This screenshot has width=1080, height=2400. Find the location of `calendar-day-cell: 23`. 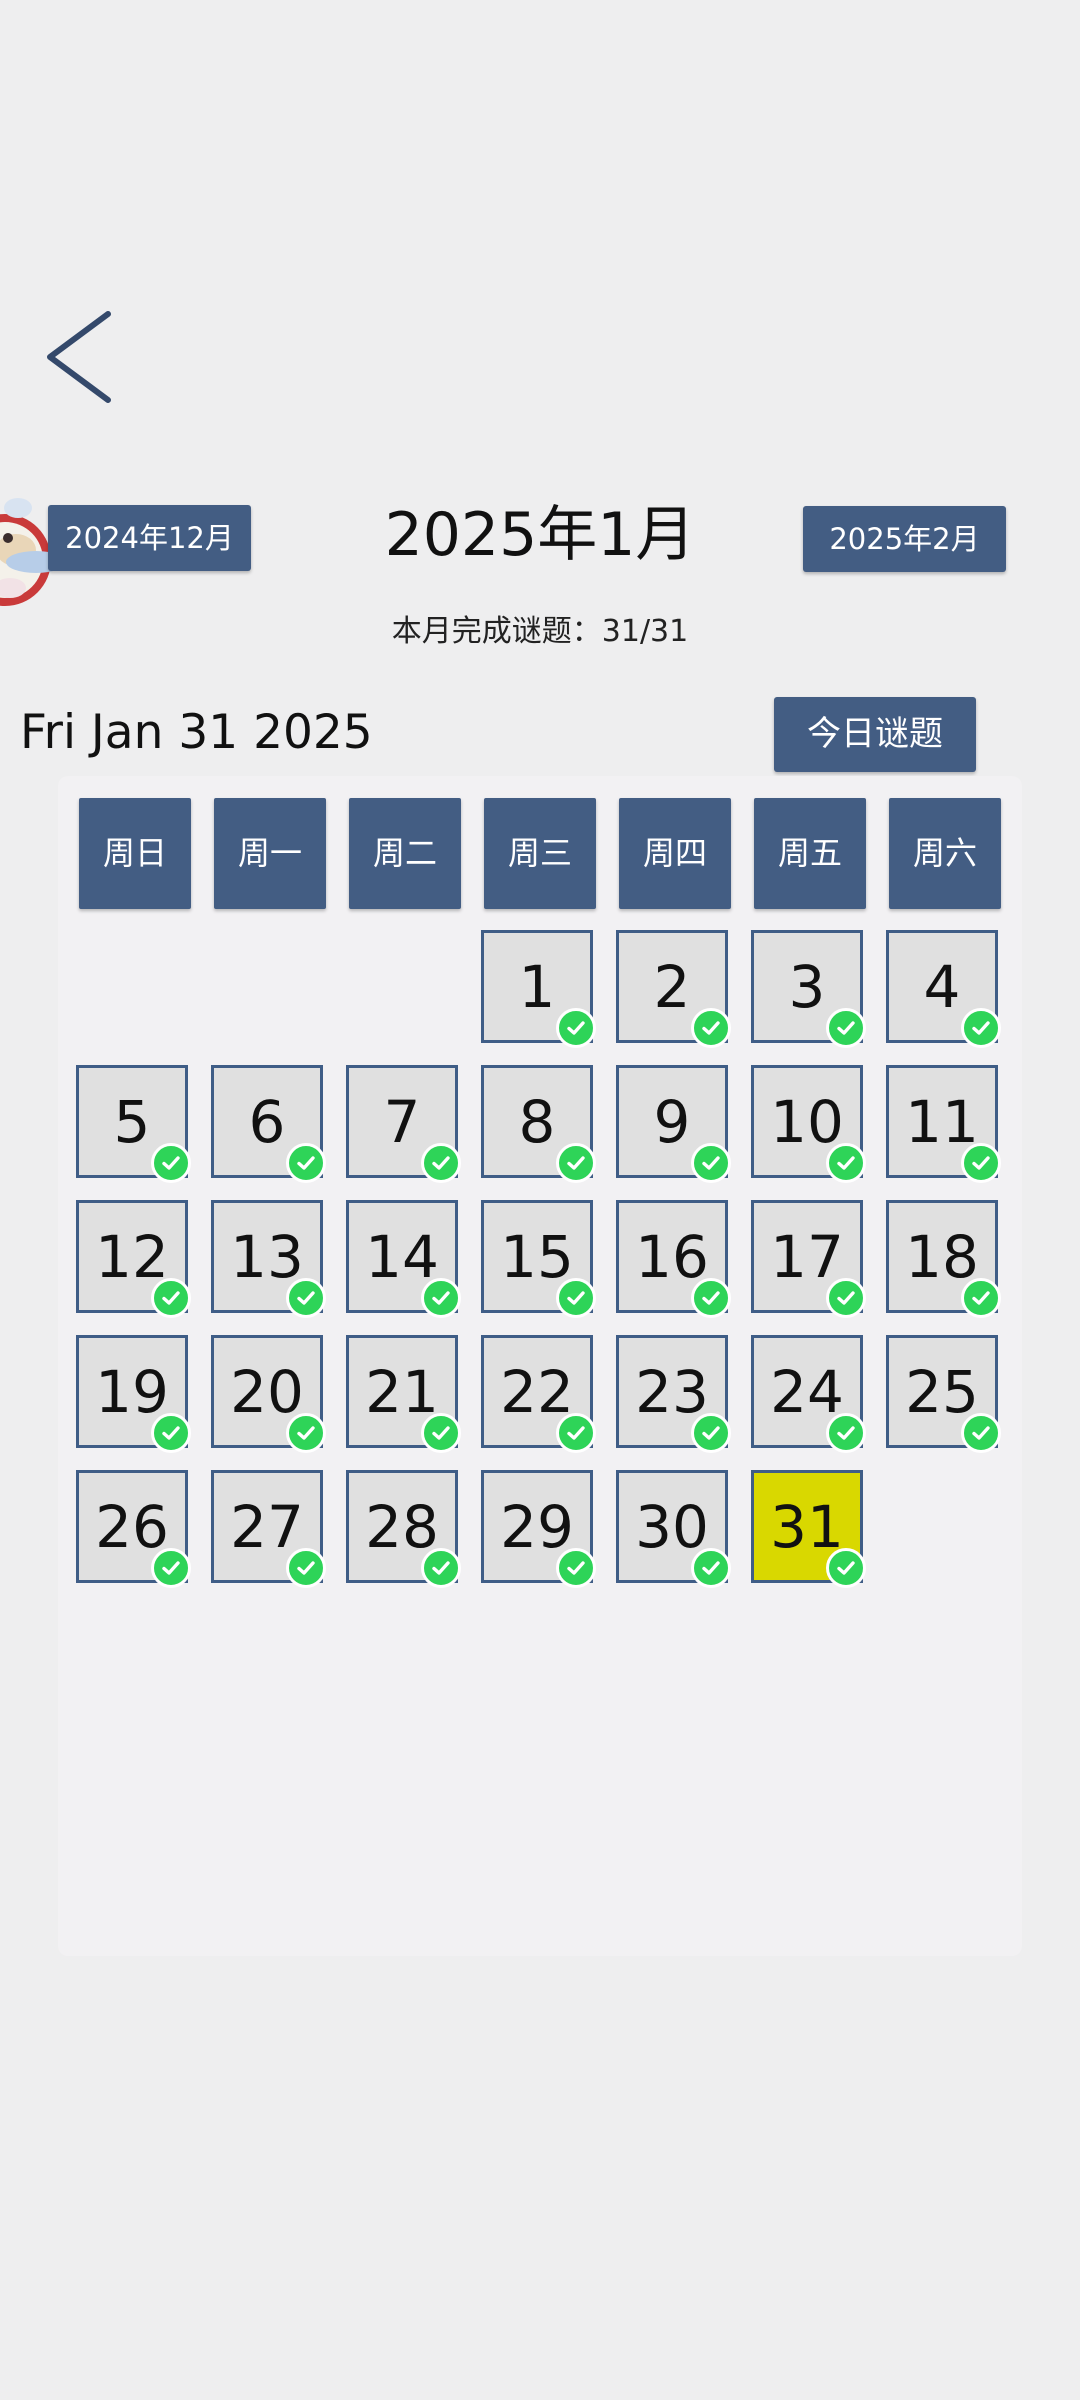

calendar-day-cell: 23 is located at coordinates (673, 1394).